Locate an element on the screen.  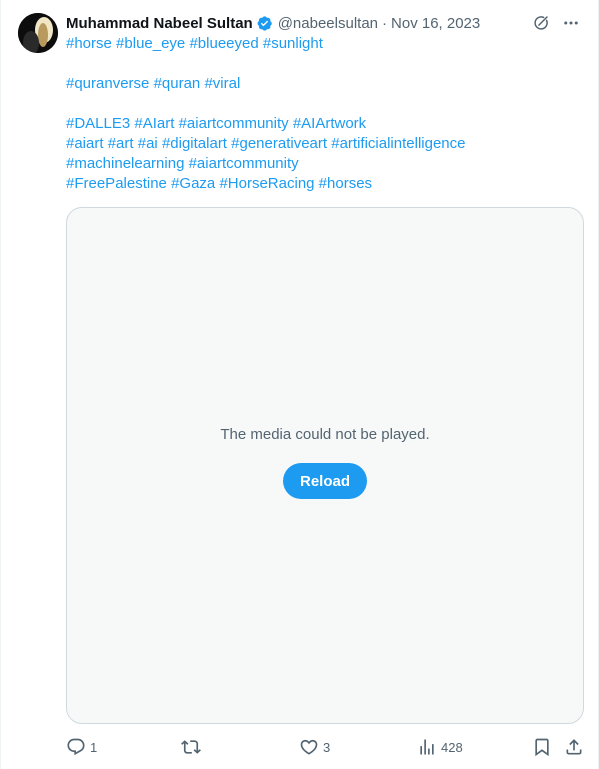
hashtag-link: #quran is located at coordinates (177, 83).